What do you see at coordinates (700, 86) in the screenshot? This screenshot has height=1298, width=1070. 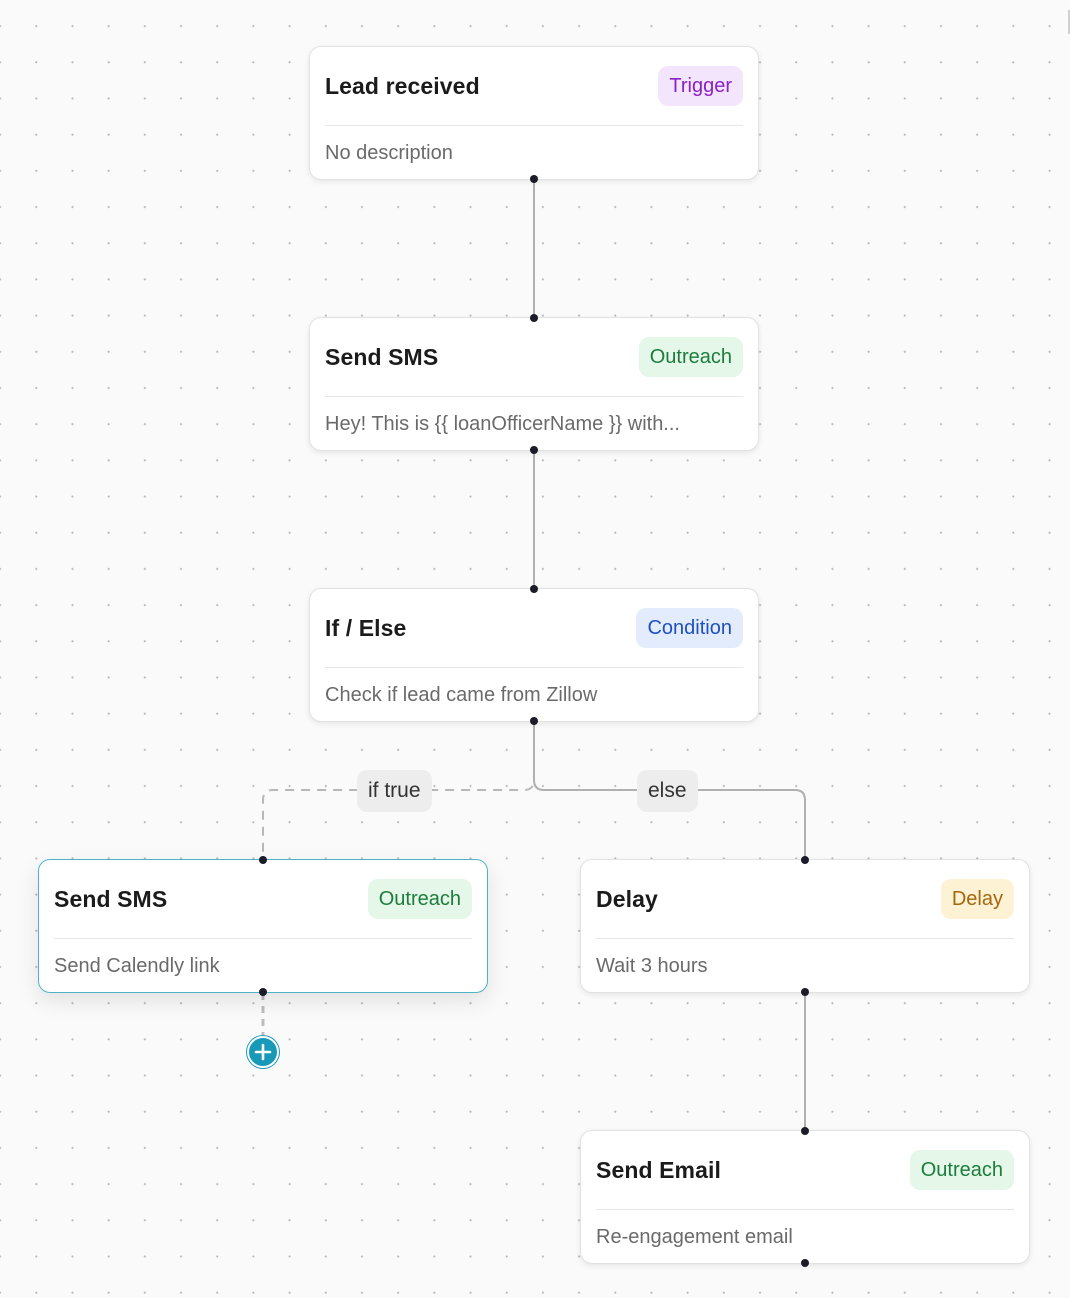 I see `node-type-badge: Trigger` at bounding box center [700, 86].